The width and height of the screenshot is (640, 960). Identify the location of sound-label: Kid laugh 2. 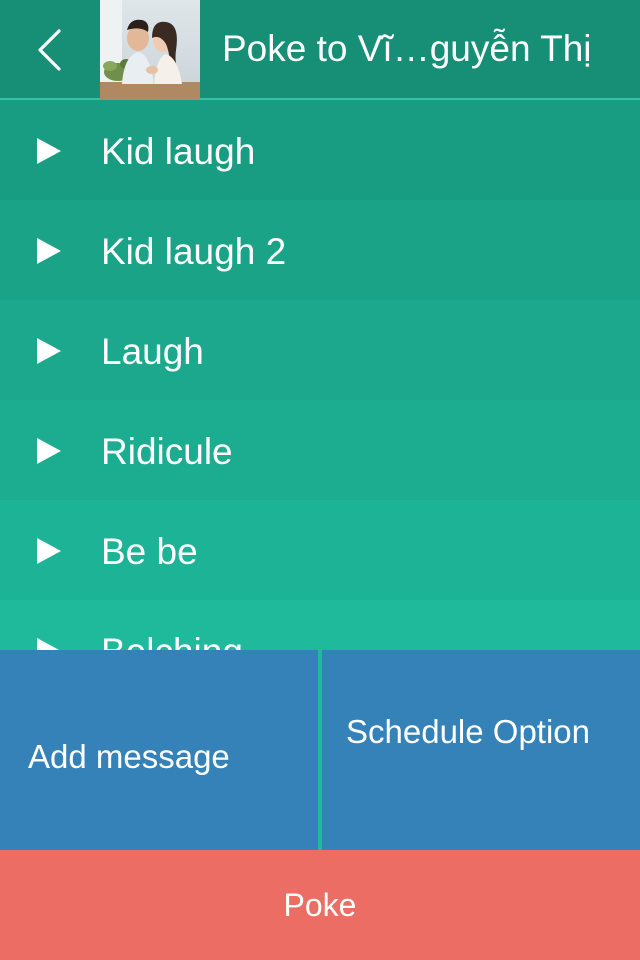
(194, 251).